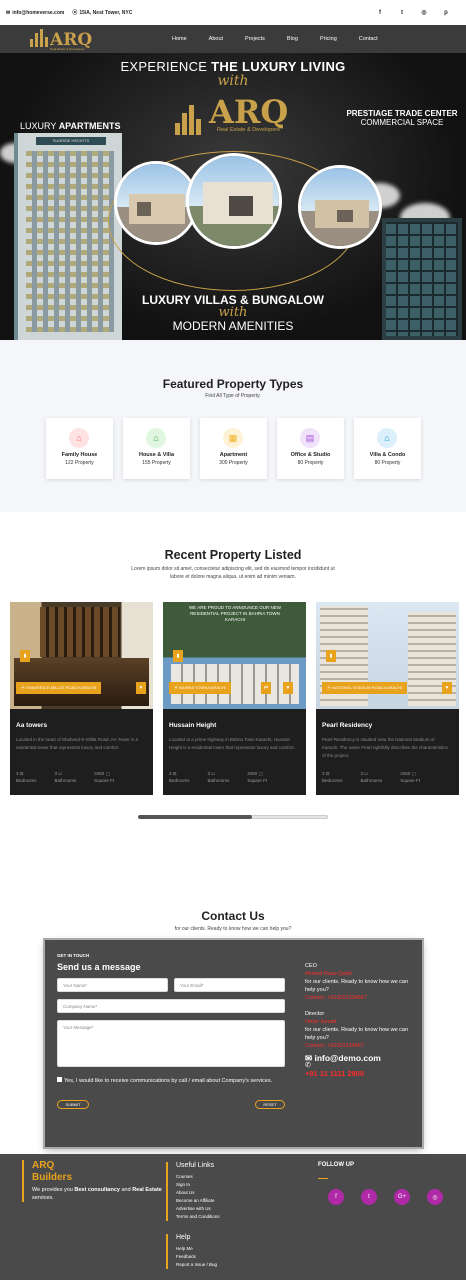 Image resolution: width=466 pixels, height=1280 pixels. Describe the element at coordinates (360, 998) in the screenshot. I see `ceo-contact: Contact: +923001234567` at that location.